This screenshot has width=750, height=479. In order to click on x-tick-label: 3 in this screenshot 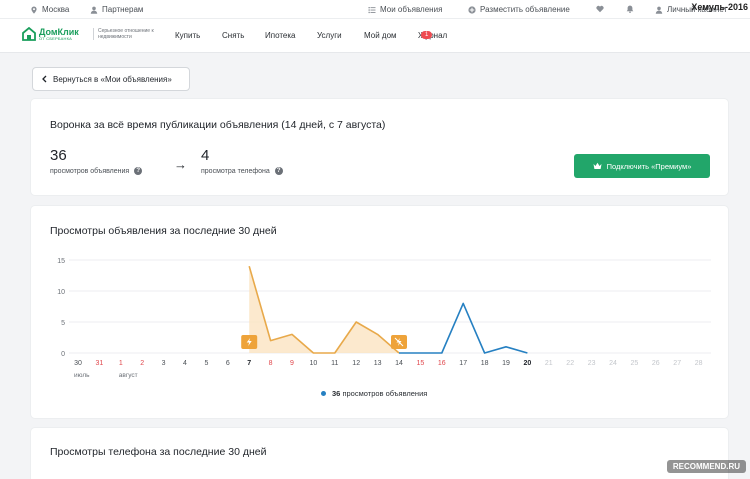, I will do `click(164, 363)`.